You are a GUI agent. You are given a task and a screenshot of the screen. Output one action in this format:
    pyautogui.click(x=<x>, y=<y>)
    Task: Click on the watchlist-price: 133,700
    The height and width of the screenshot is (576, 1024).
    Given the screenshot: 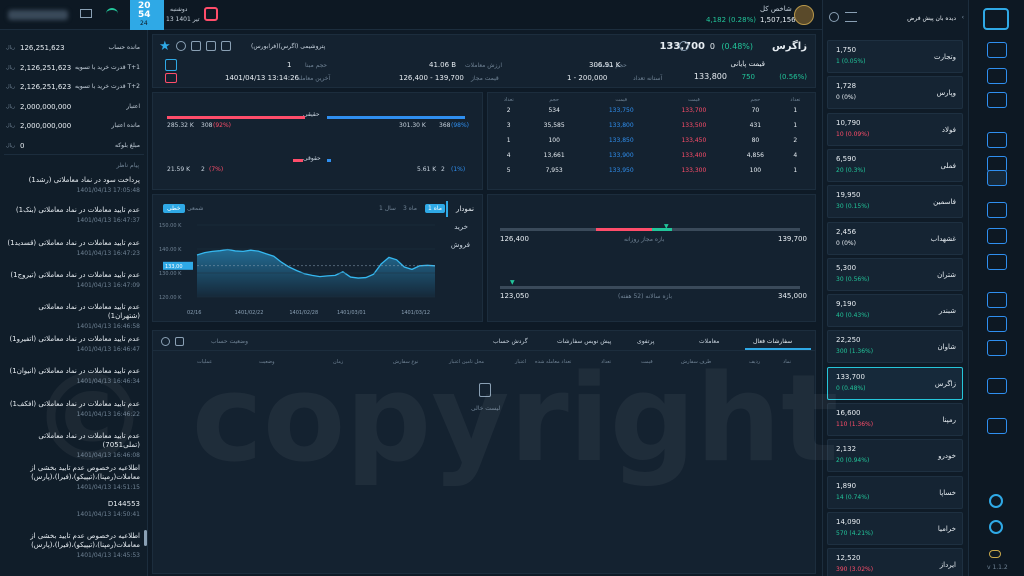 What is the action you would take?
    pyautogui.click(x=850, y=376)
    